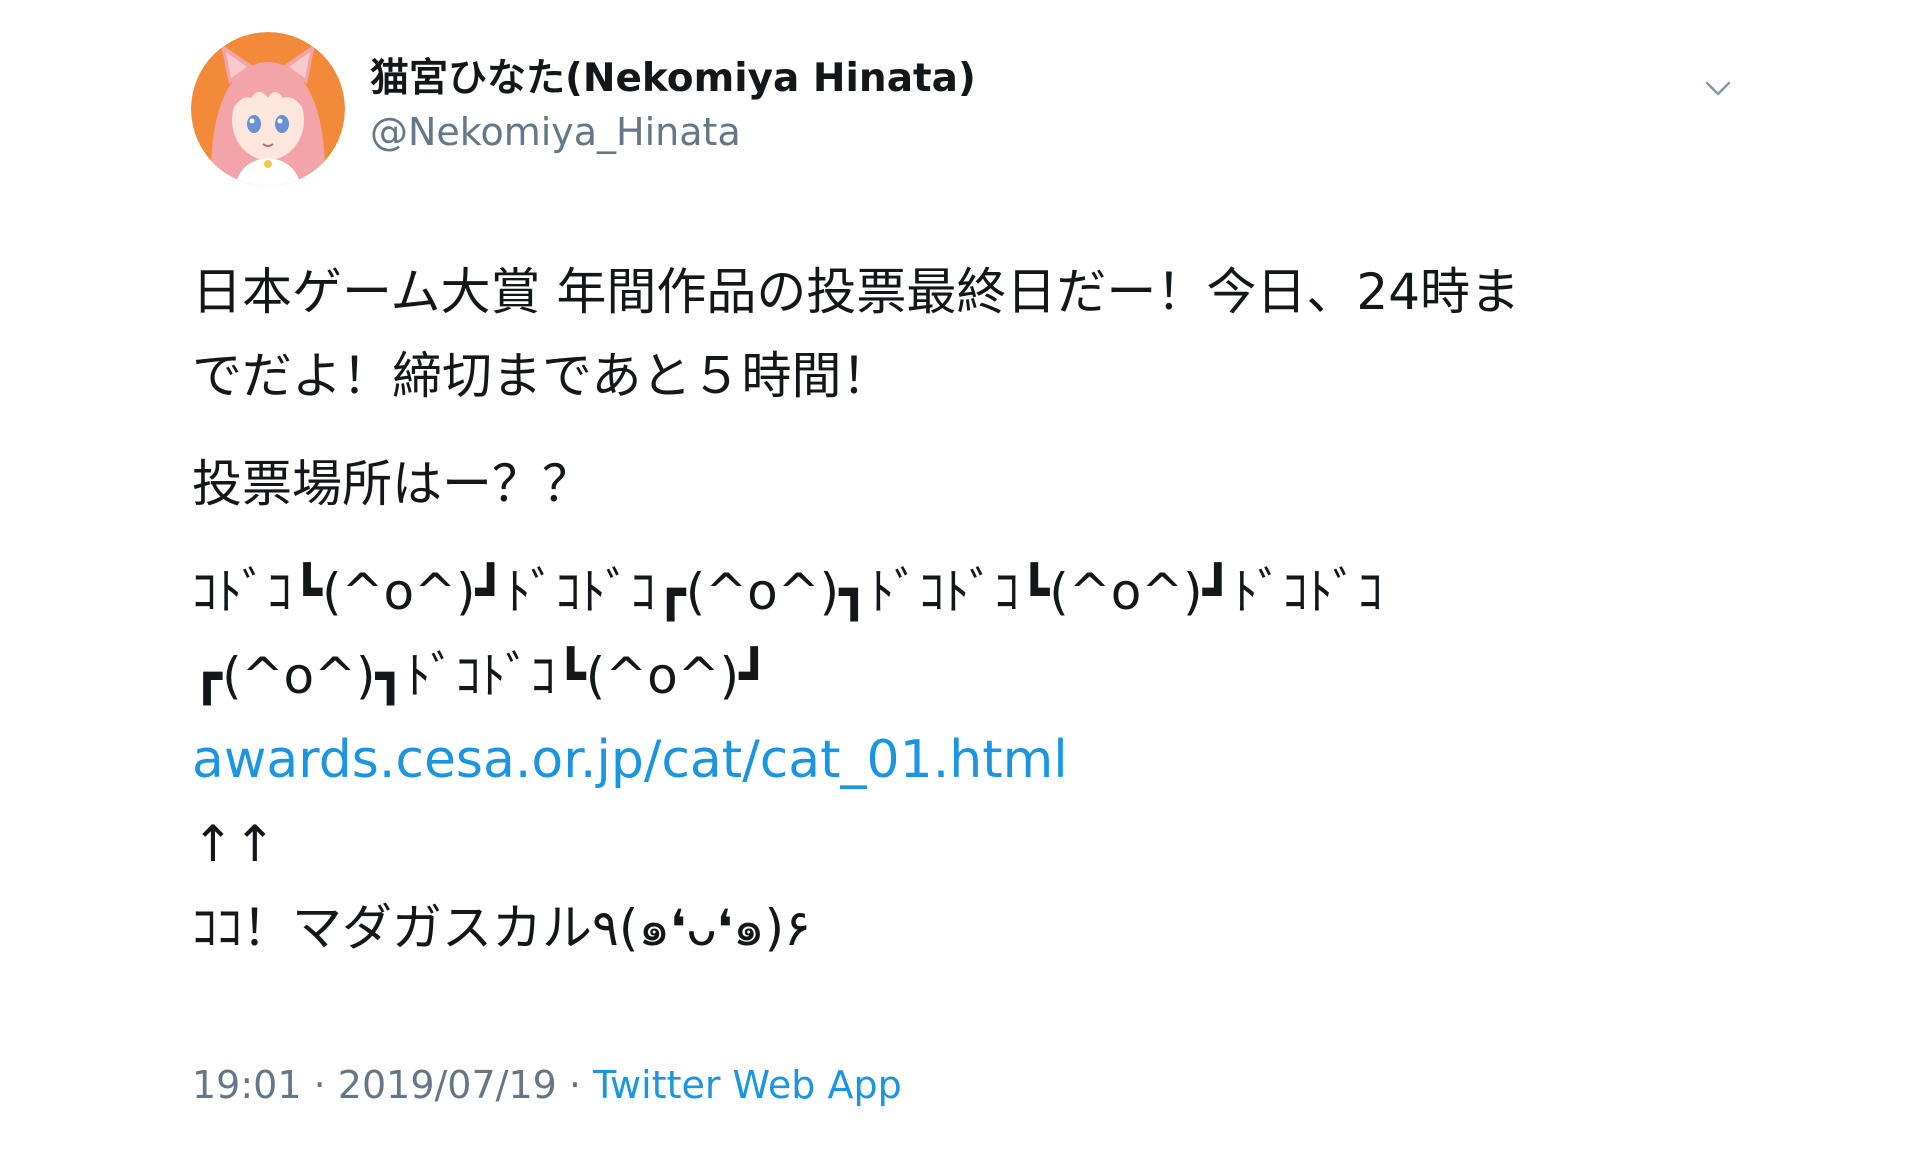  Describe the element at coordinates (1718, 88) in the screenshot. I see `chevron-down-icon` at that location.